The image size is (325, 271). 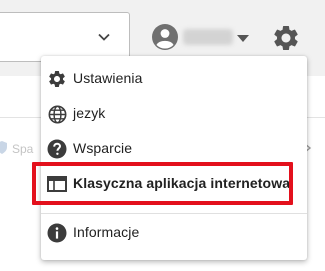 I want to click on info-circle-icon, so click(x=57, y=233).